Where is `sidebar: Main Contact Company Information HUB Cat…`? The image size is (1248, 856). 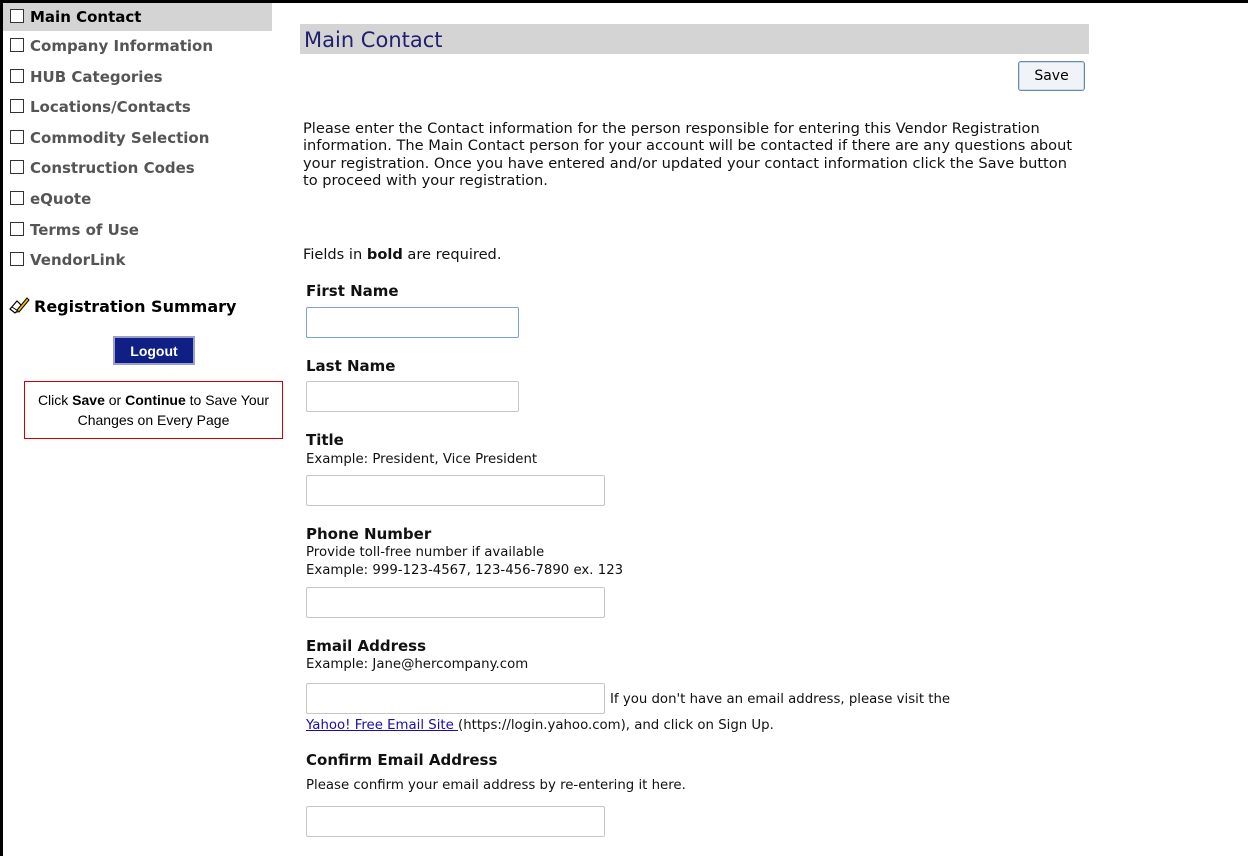 sidebar: Main Contact Company Information HUB Cat… is located at coordinates (143, 221).